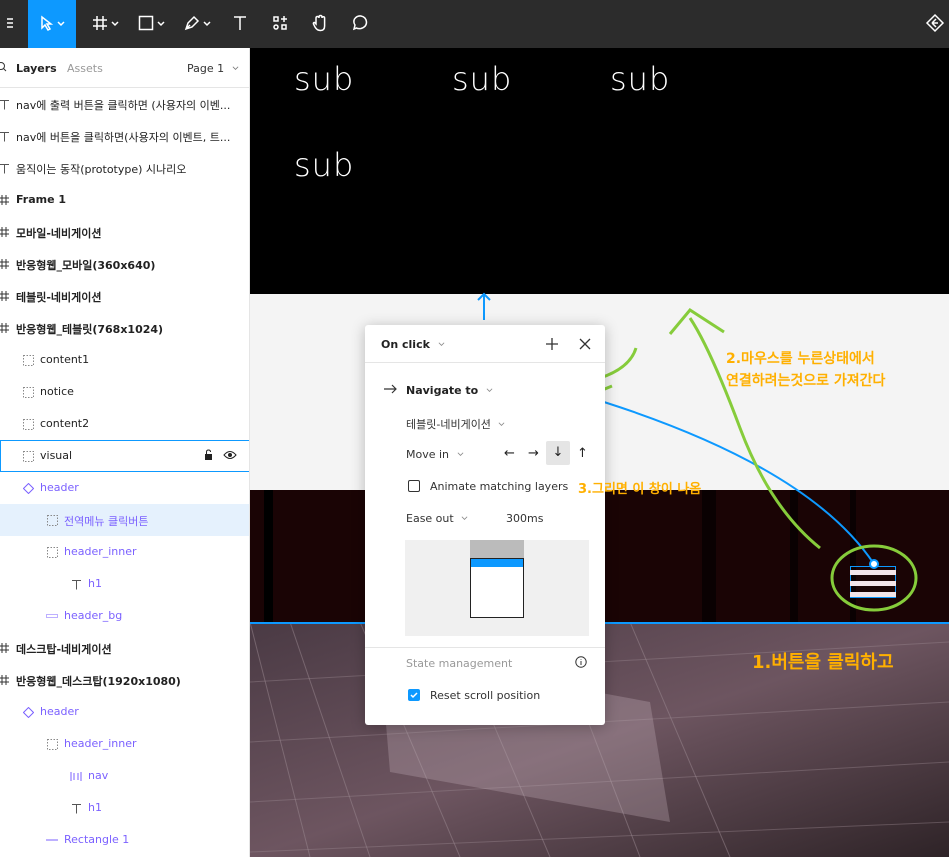 Image resolution: width=949 pixels, height=857 pixels. Describe the element at coordinates (581, 663) in the screenshot. I see `info-icon` at that location.